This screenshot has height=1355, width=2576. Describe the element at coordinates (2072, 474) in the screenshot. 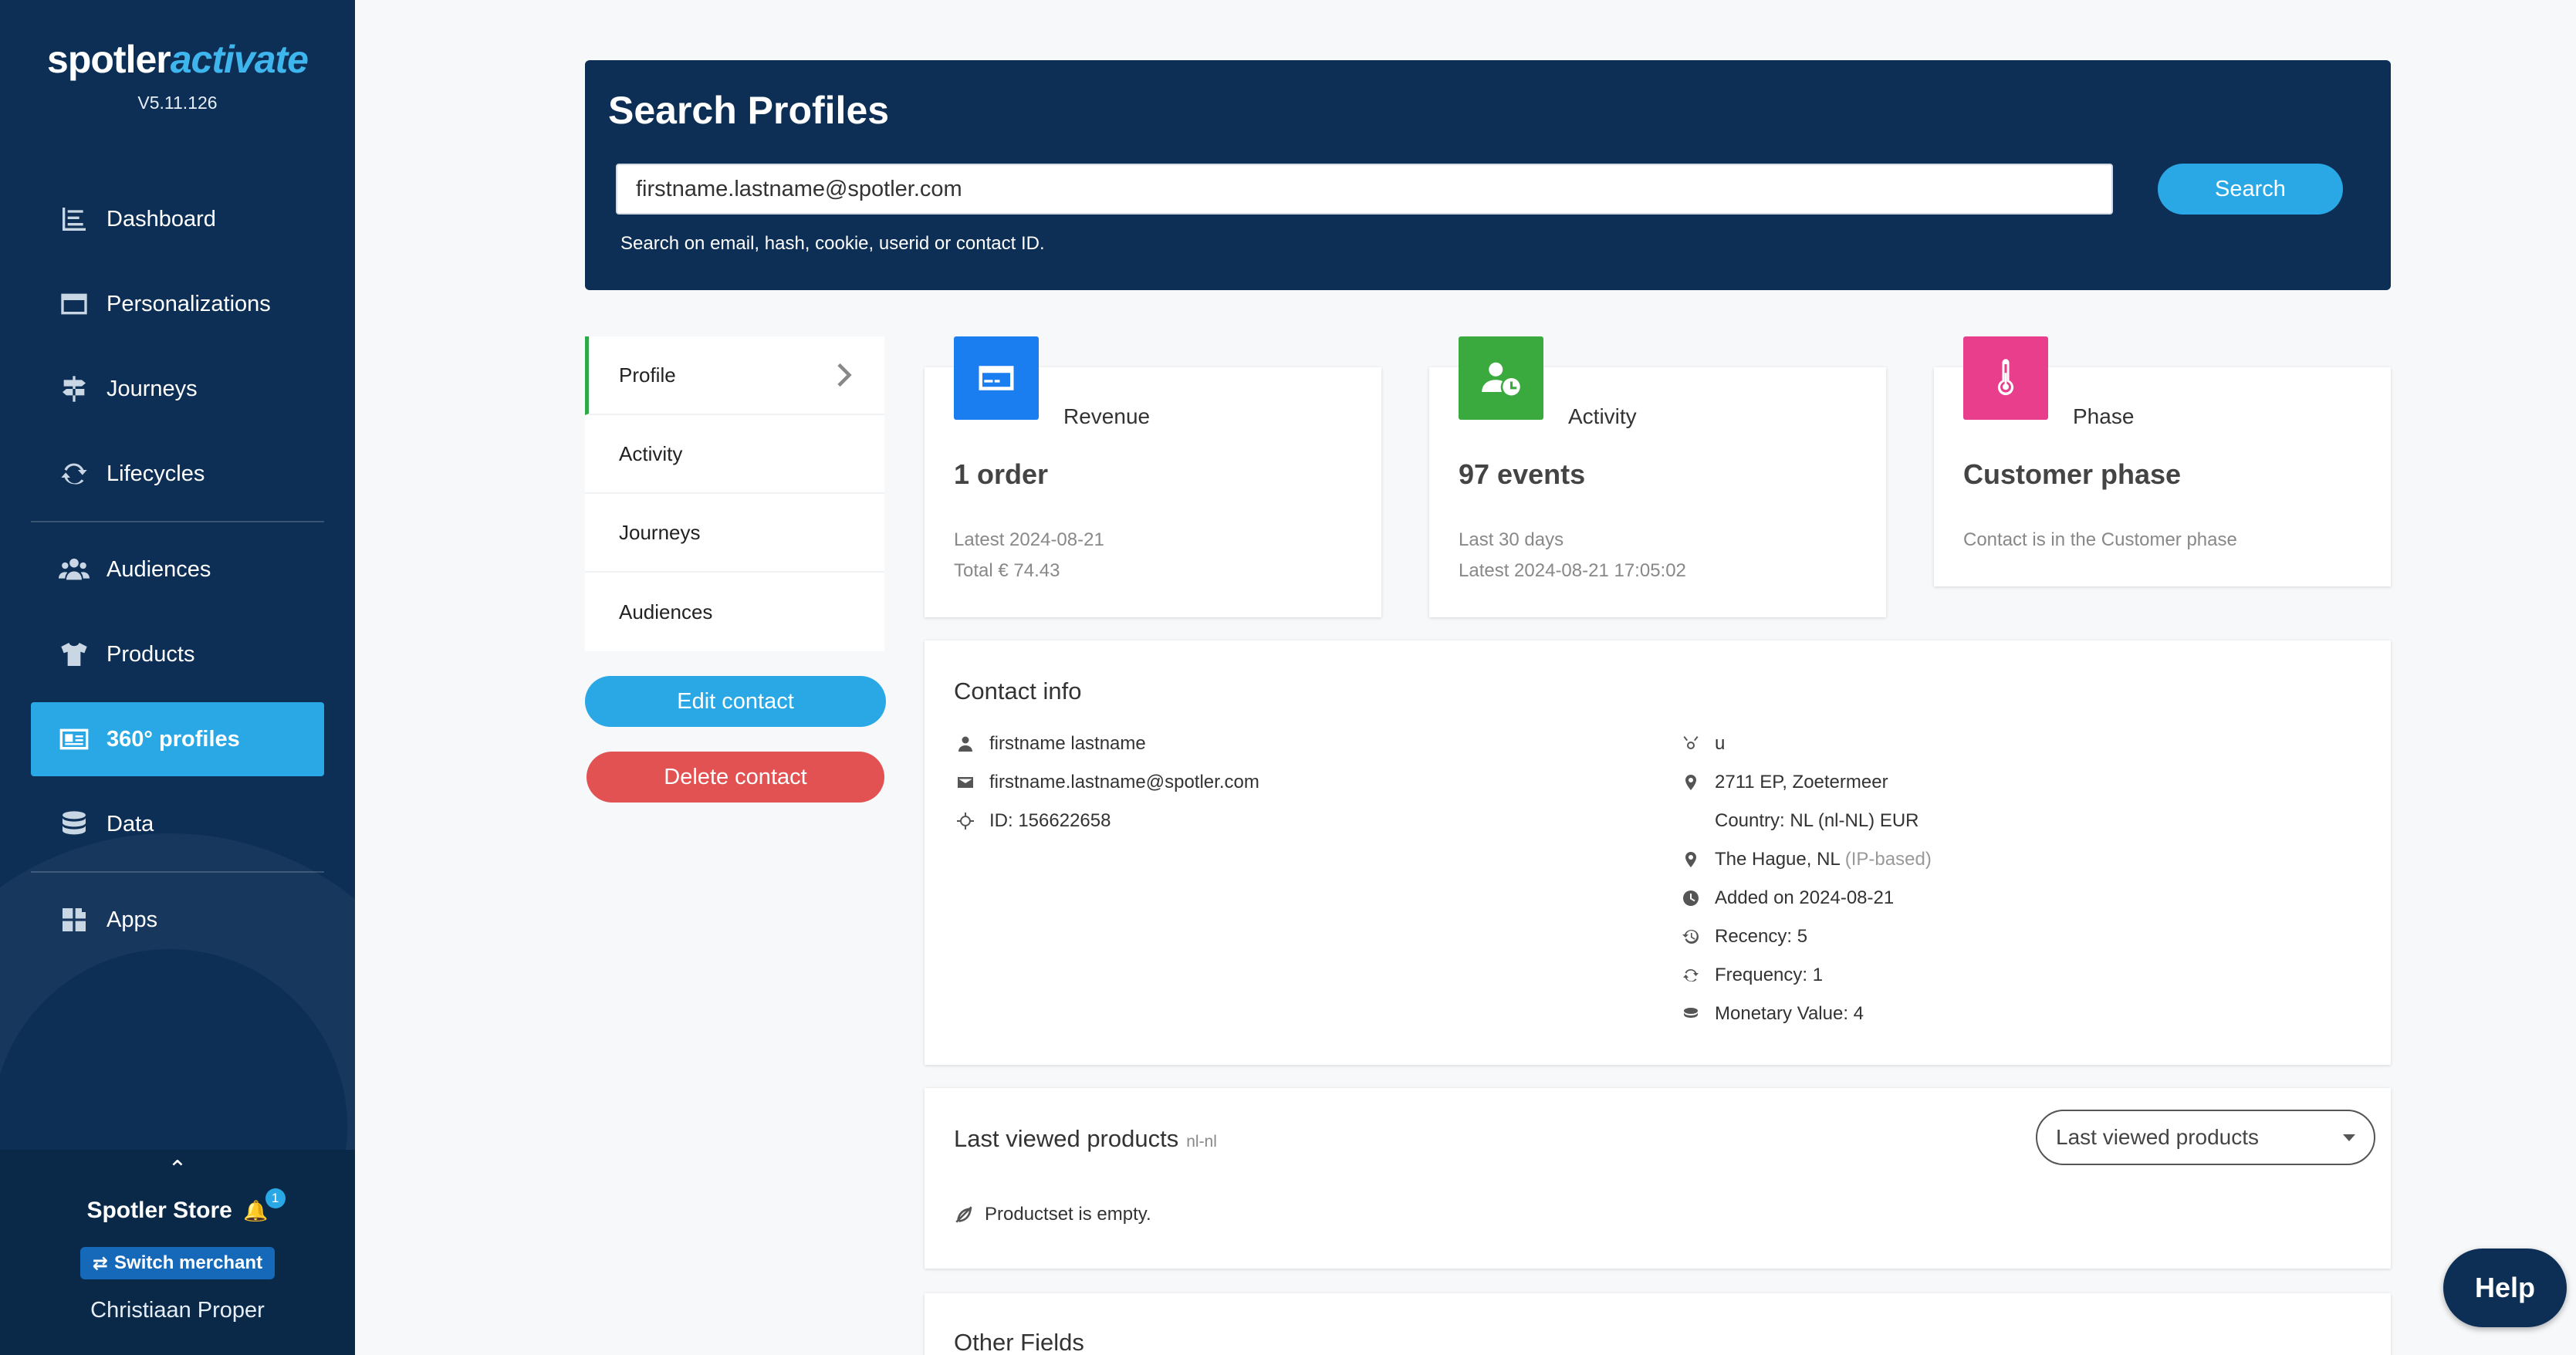

I see `phase-value: Customer phase` at that location.